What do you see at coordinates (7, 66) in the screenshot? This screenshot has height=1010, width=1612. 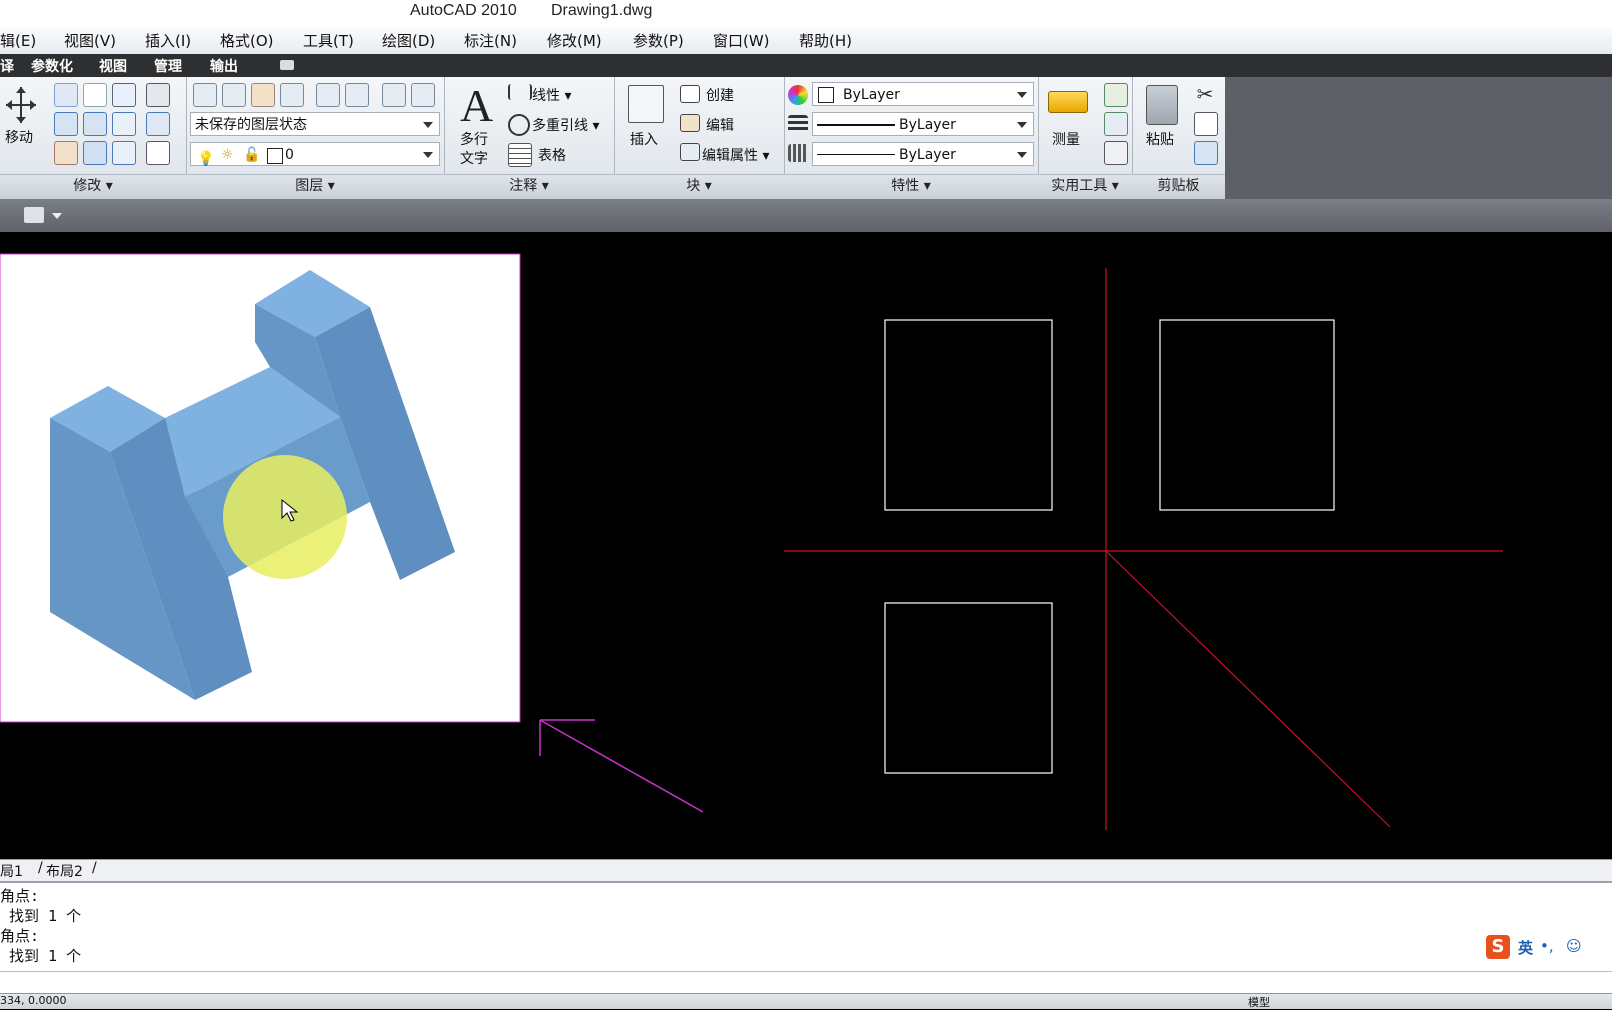 I see `tab-annotate: 译` at bounding box center [7, 66].